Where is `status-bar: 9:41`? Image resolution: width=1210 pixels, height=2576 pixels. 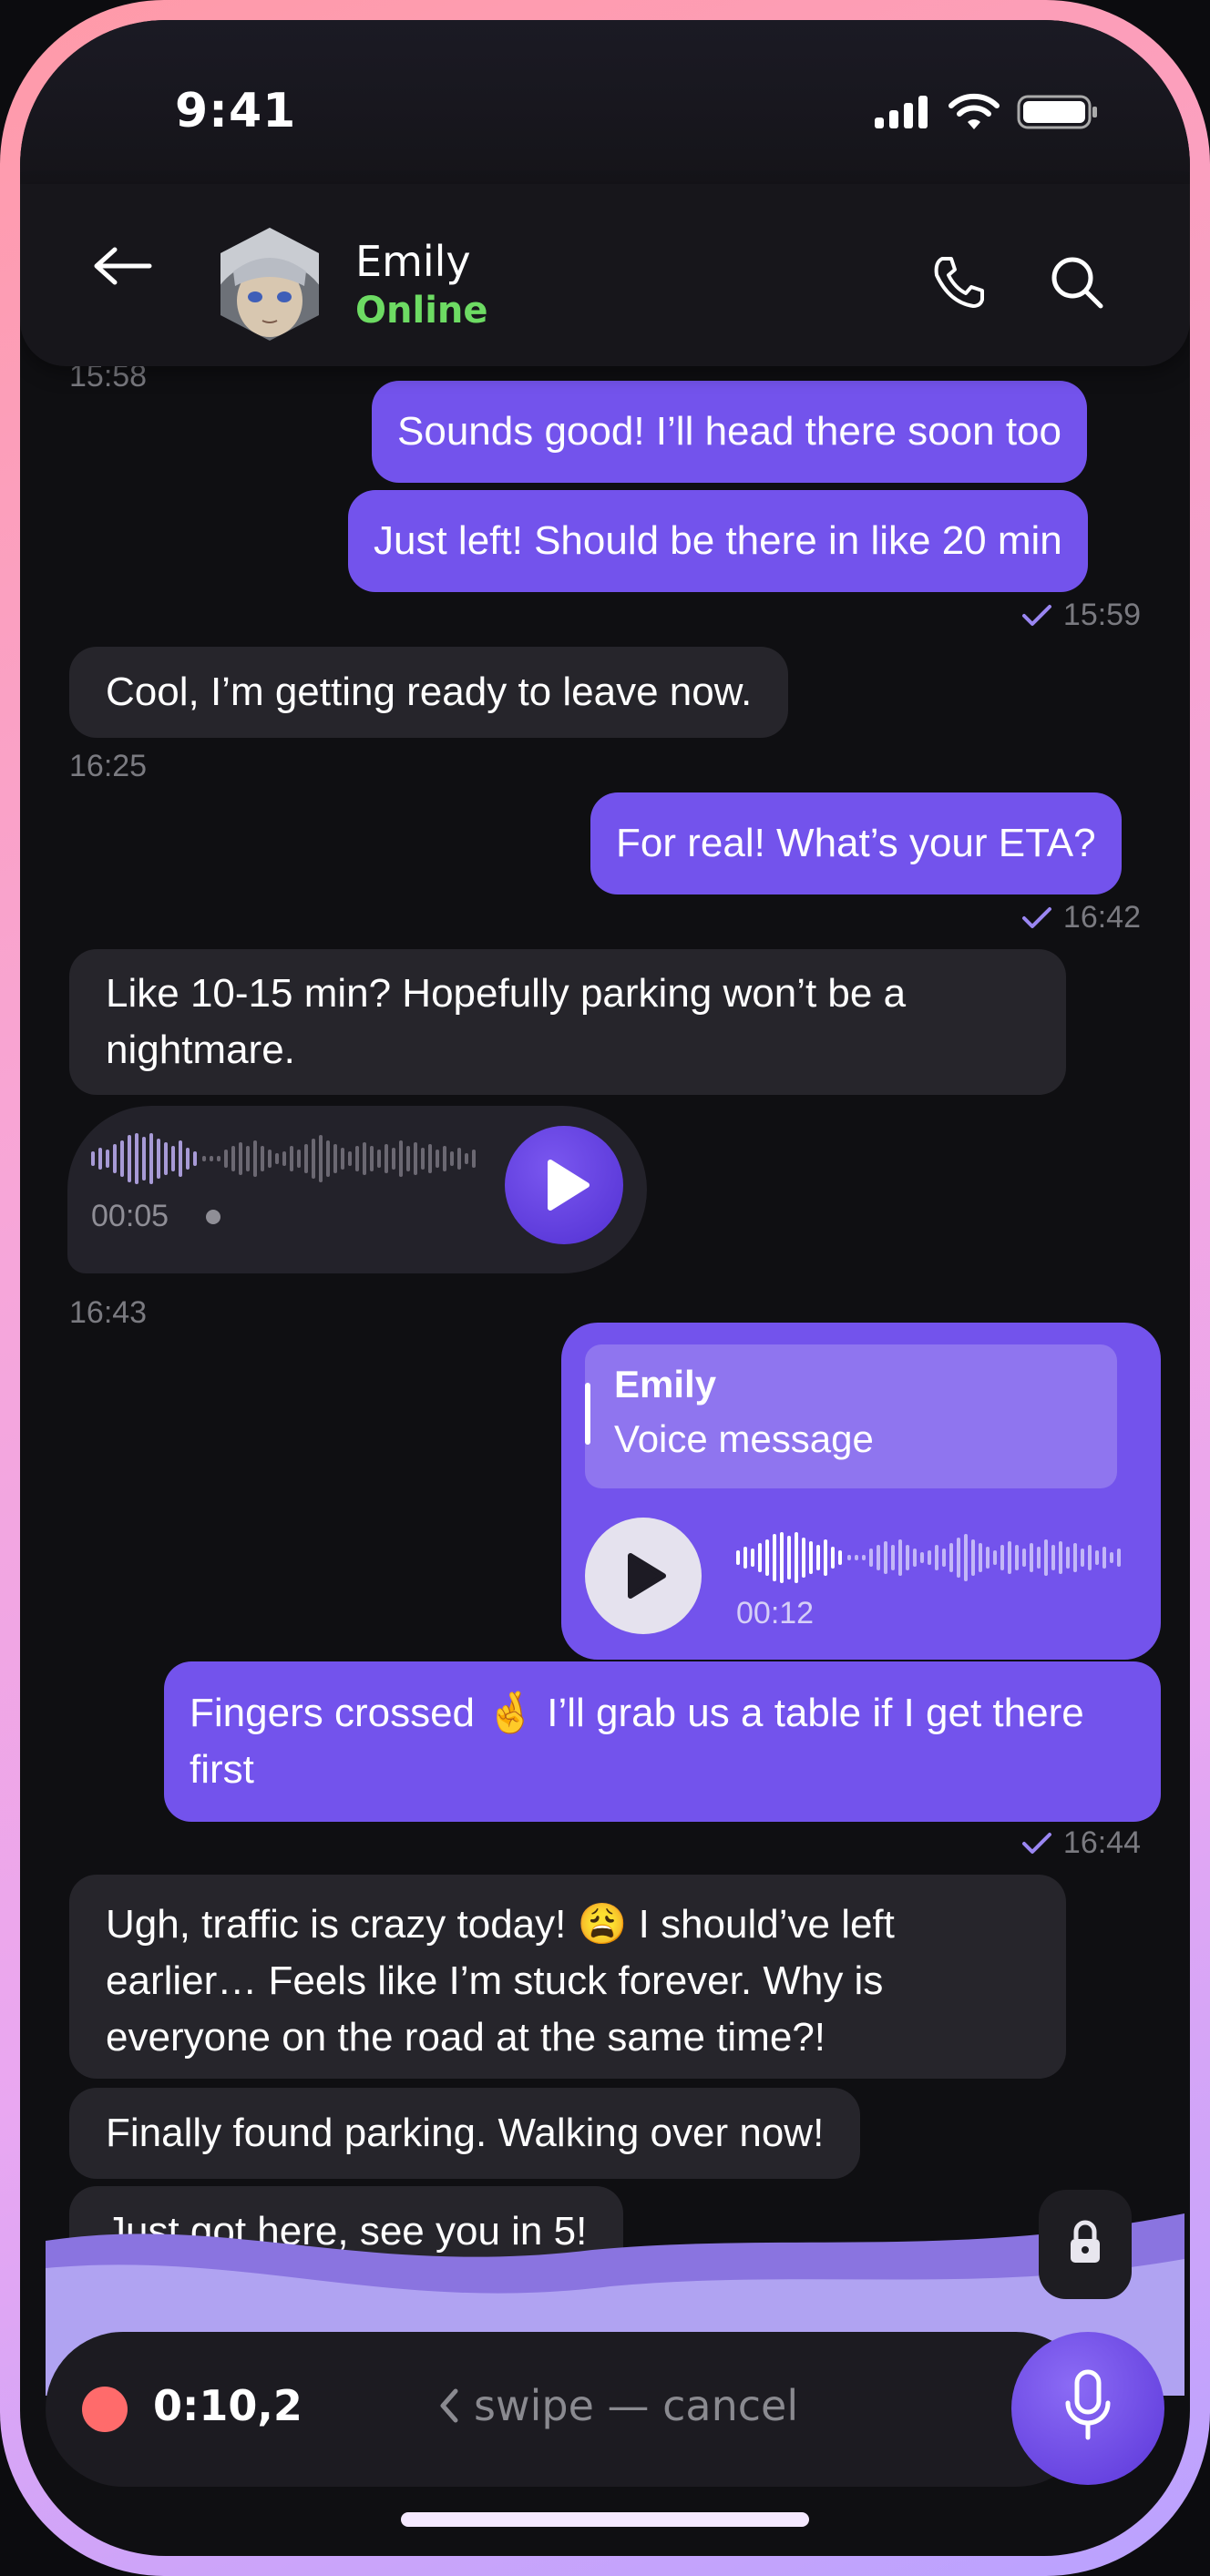
status-bar: 9:41 is located at coordinates (605, 102).